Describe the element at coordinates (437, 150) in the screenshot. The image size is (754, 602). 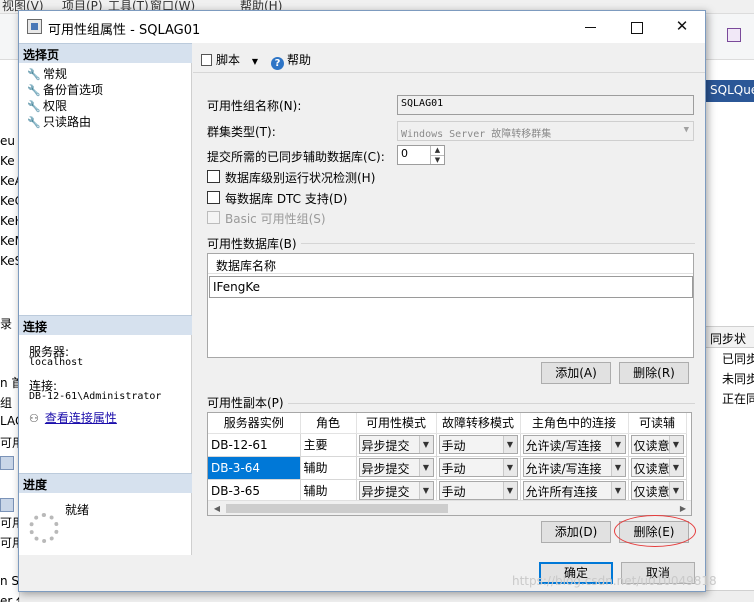
I see `stepper-up-icon: ▲` at that location.